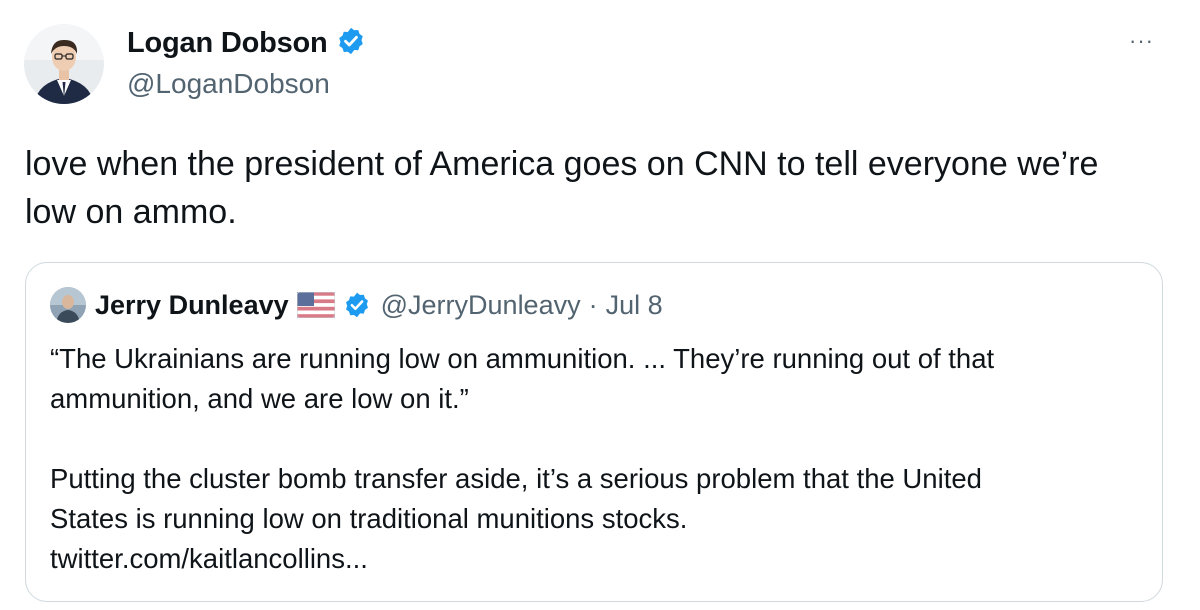 The width and height of the screenshot is (1200, 610). I want to click on author-display-name: Logan Dobson, so click(246, 43).